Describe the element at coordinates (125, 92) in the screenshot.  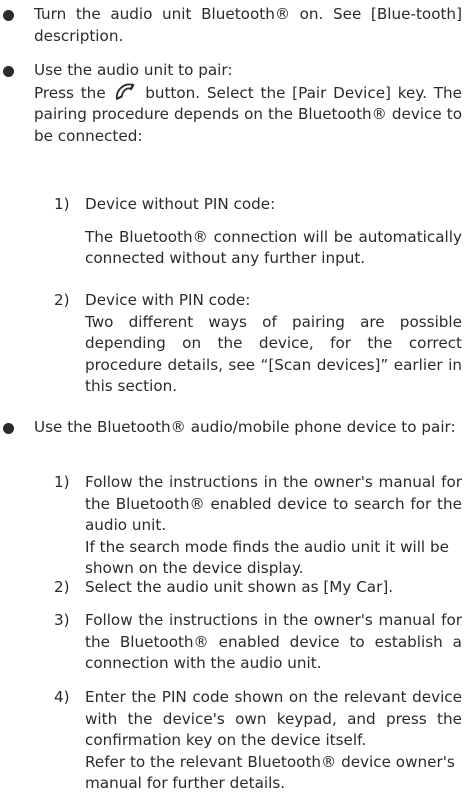
I see `phone-icon` at that location.